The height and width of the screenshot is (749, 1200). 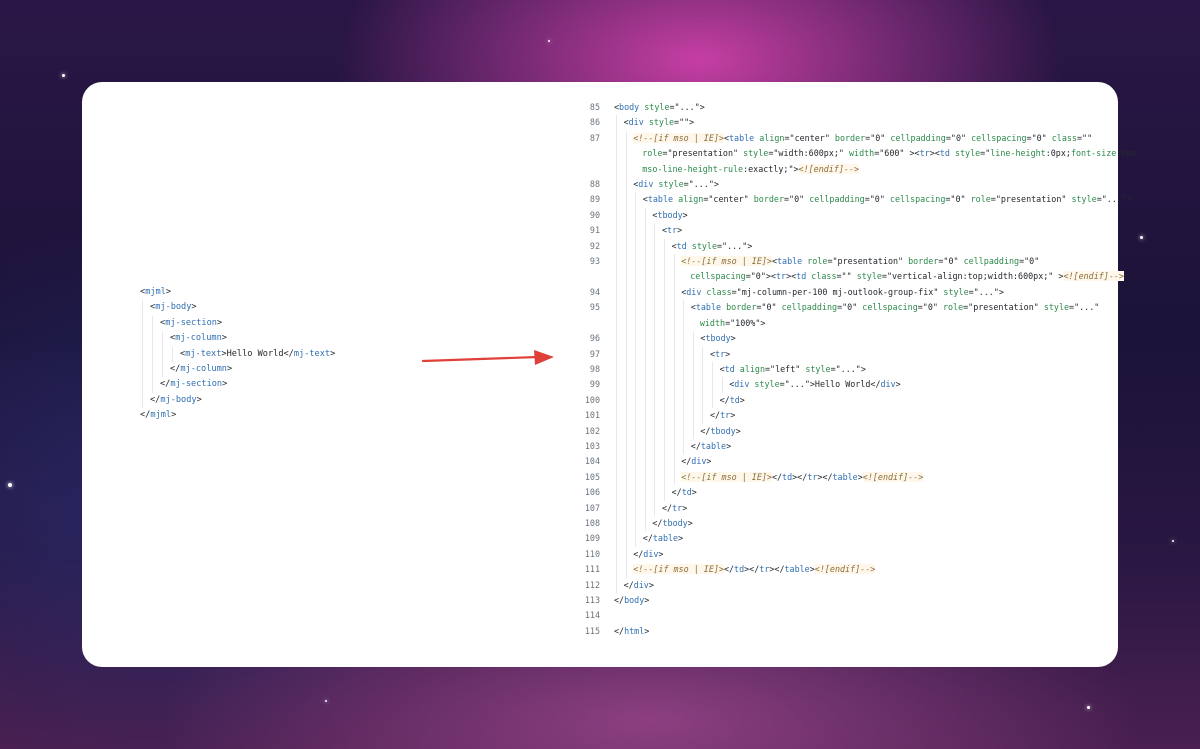 I want to click on attr-token: role, so click(x=817, y=261).